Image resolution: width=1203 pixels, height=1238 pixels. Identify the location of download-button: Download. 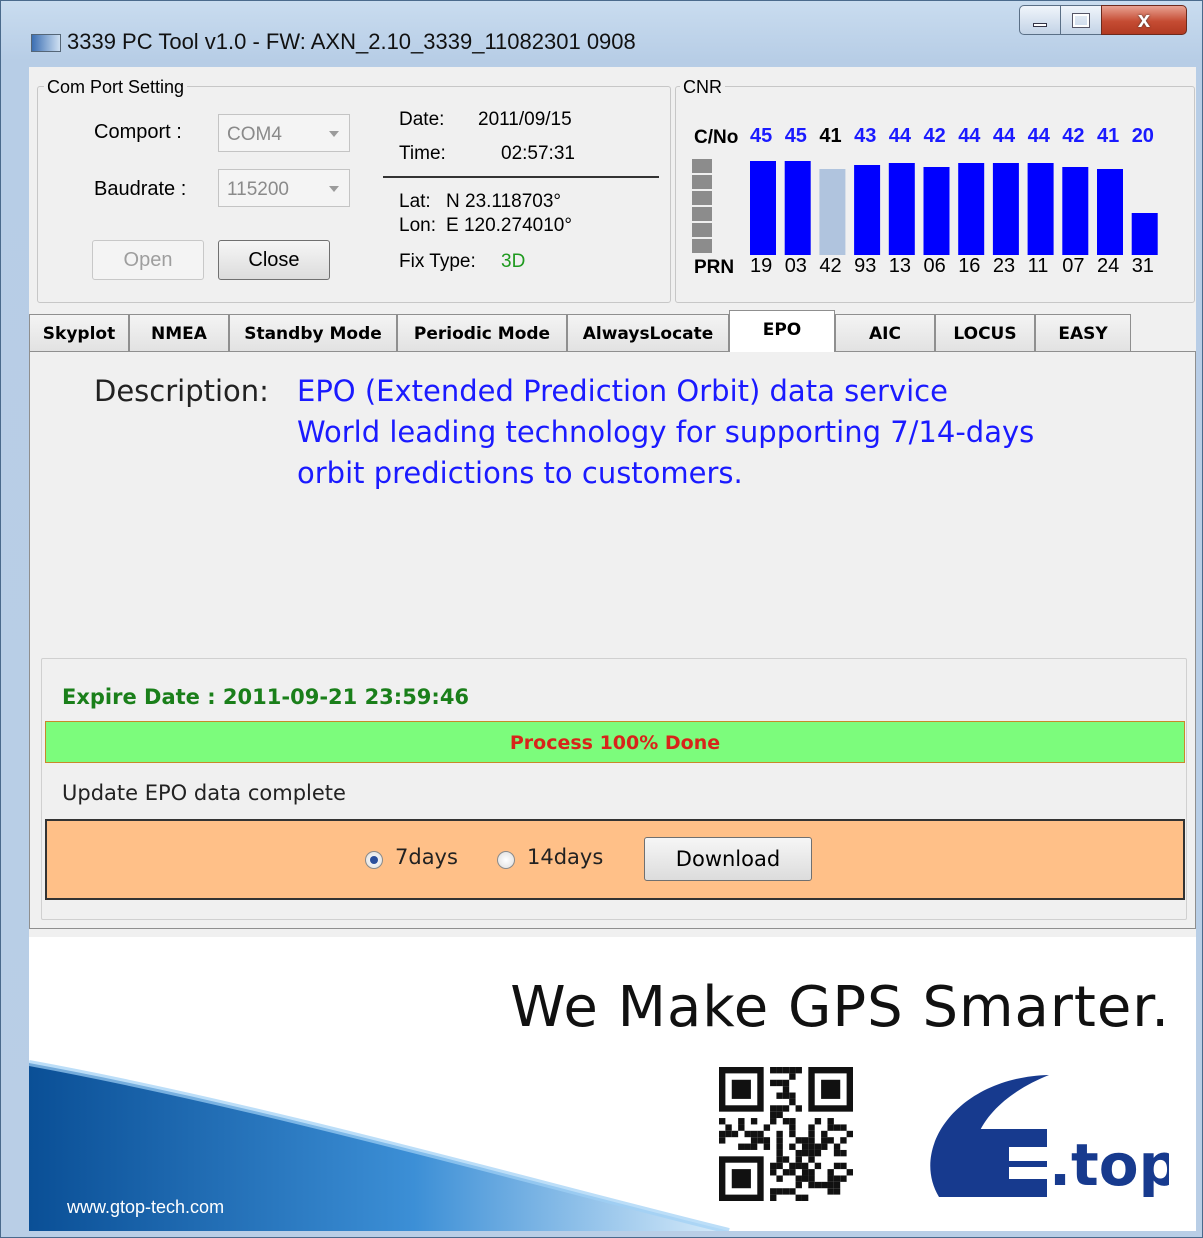
(728, 859).